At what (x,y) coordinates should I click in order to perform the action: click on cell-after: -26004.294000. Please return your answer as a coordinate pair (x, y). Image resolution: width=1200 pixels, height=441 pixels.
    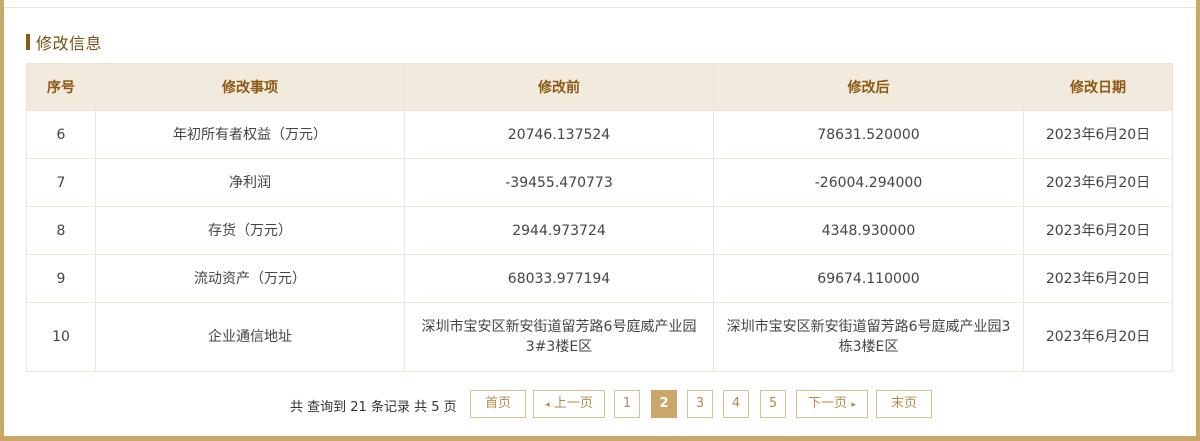
    Looking at the image, I should click on (868, 182).